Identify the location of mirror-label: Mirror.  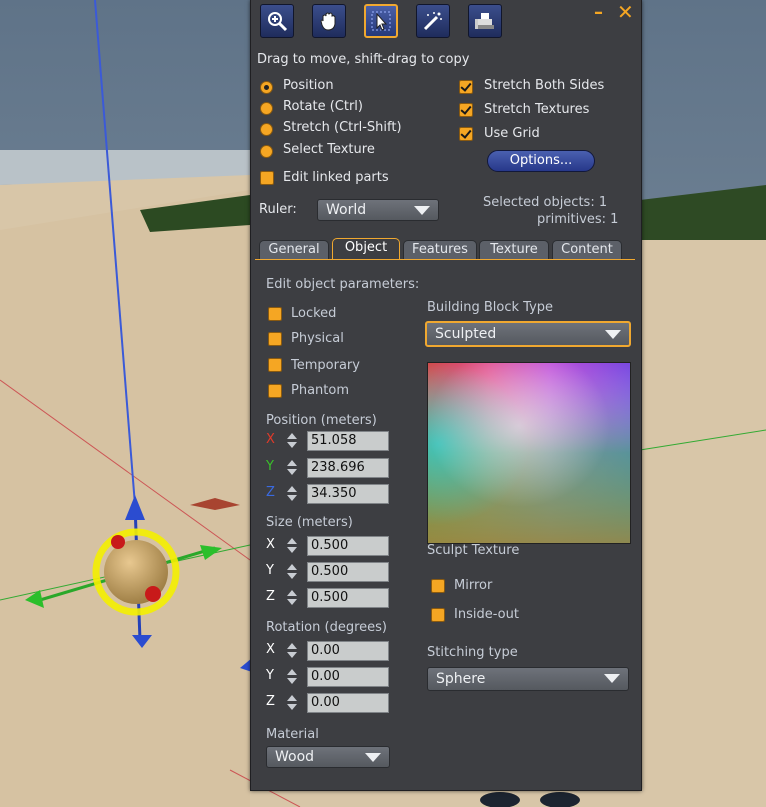
(473, 585).